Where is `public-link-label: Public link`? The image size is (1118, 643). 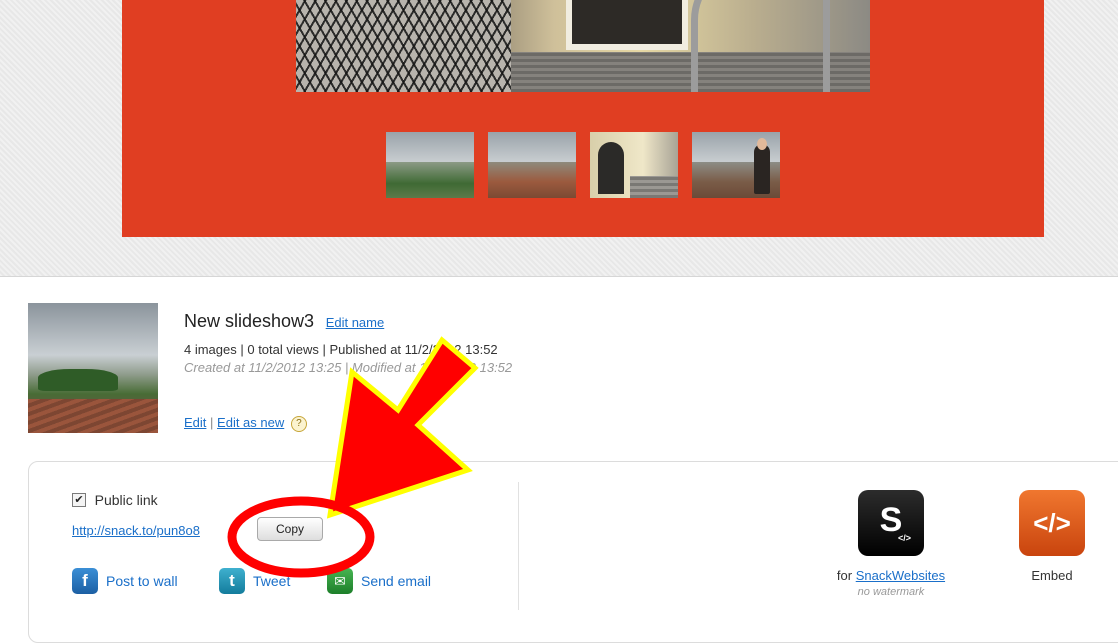
public-link-label: Public link is located at coordinates (126, 499).